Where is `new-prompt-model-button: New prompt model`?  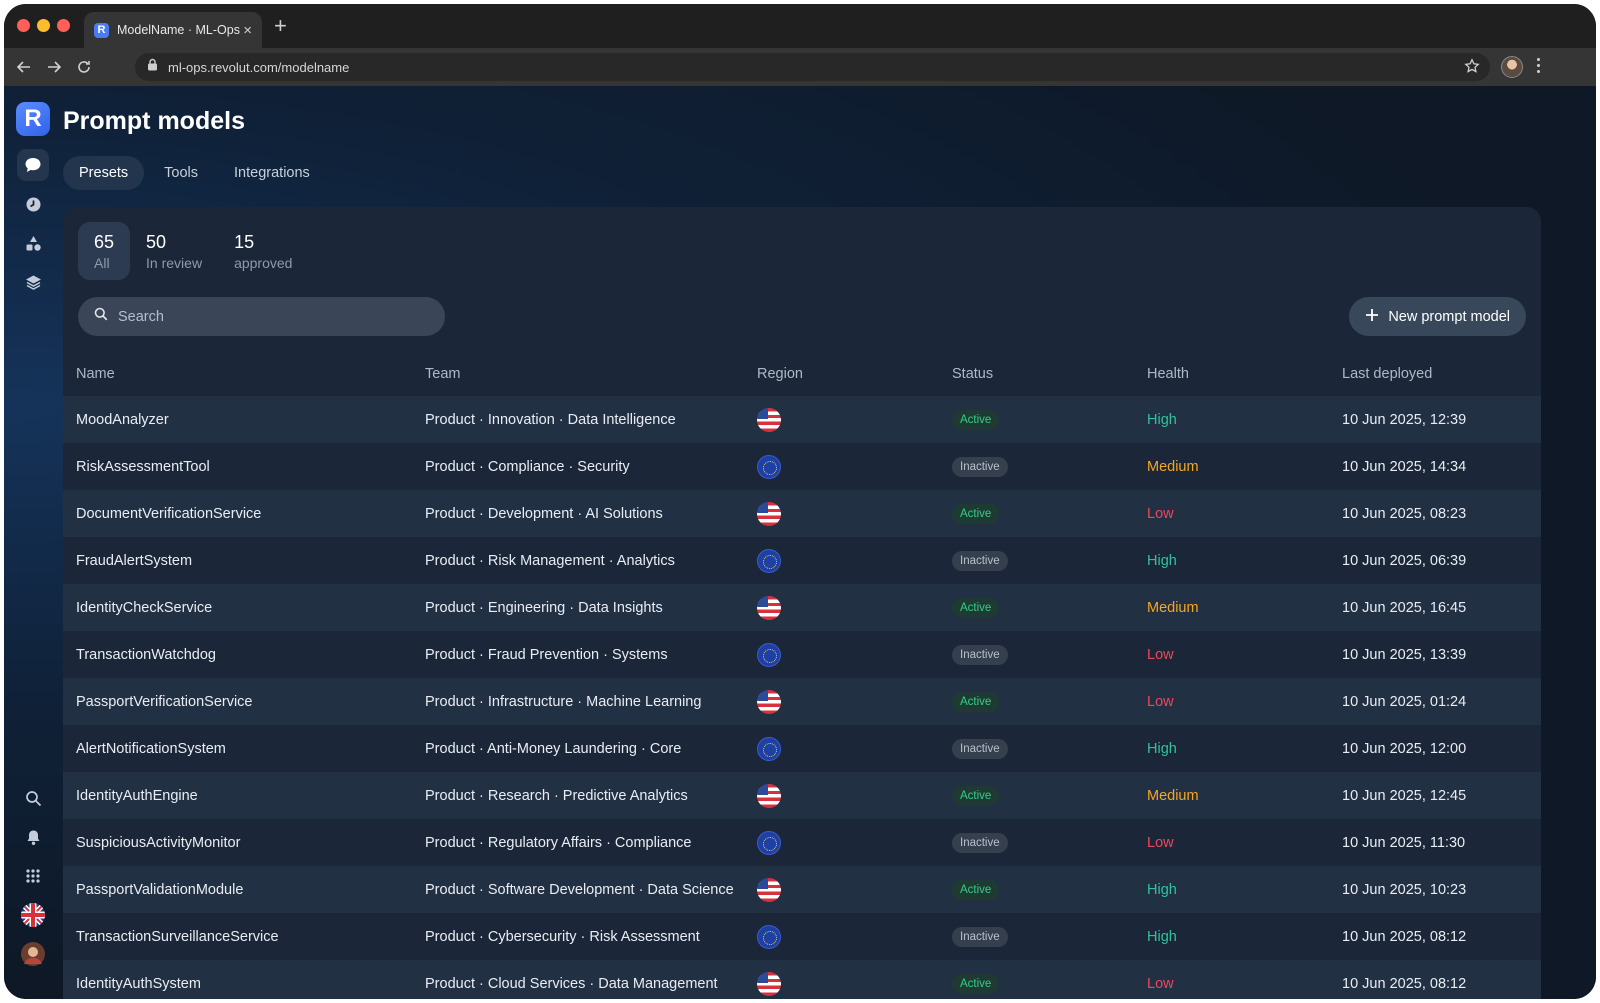 new-prompt-model-button: New prompt model is located at coordinates (1437, 316).